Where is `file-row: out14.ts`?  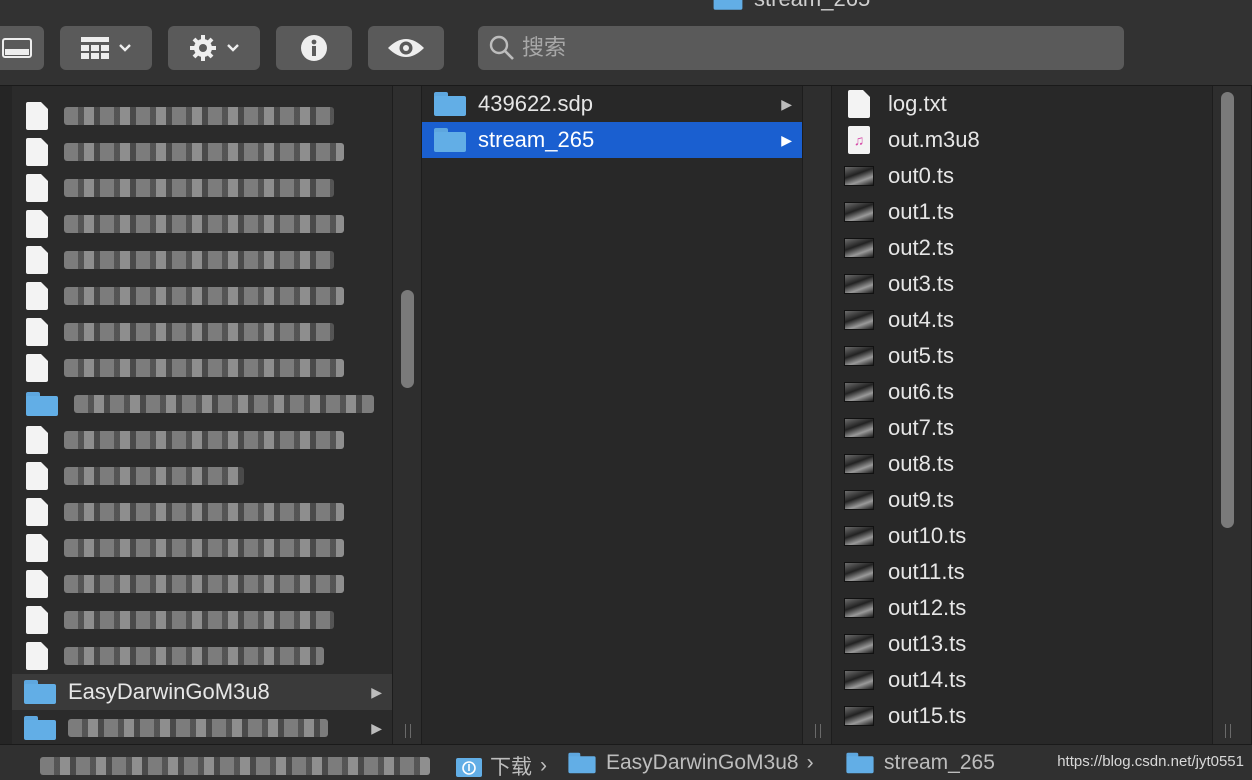
file-row: out14.ts is located at coordinates (1036, 680).